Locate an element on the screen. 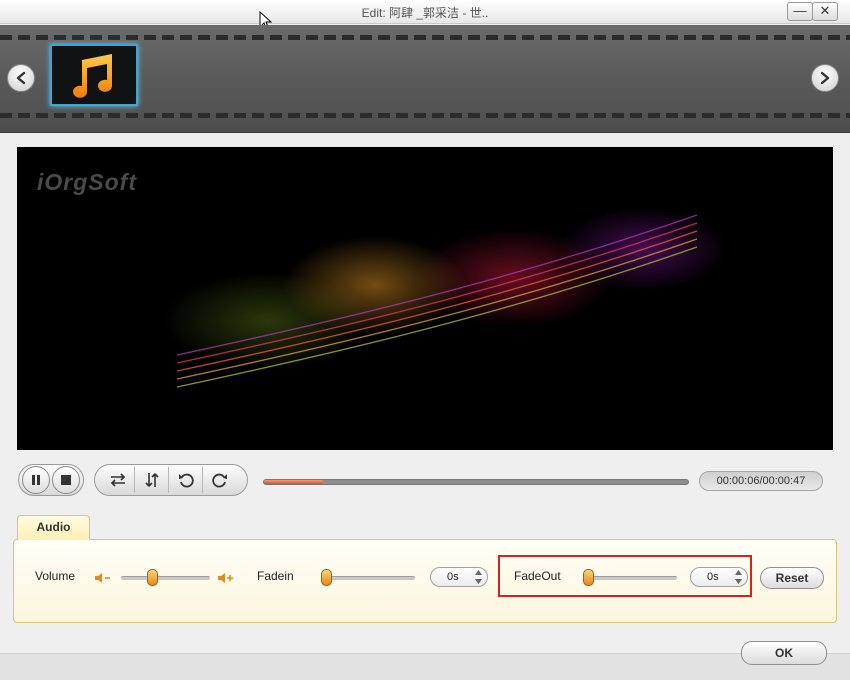 The width and height of the screenshot is (850, 680). window-title: Edit: 阿肆 _郭采洁 - 世.. is located at coordinates (425, 13).